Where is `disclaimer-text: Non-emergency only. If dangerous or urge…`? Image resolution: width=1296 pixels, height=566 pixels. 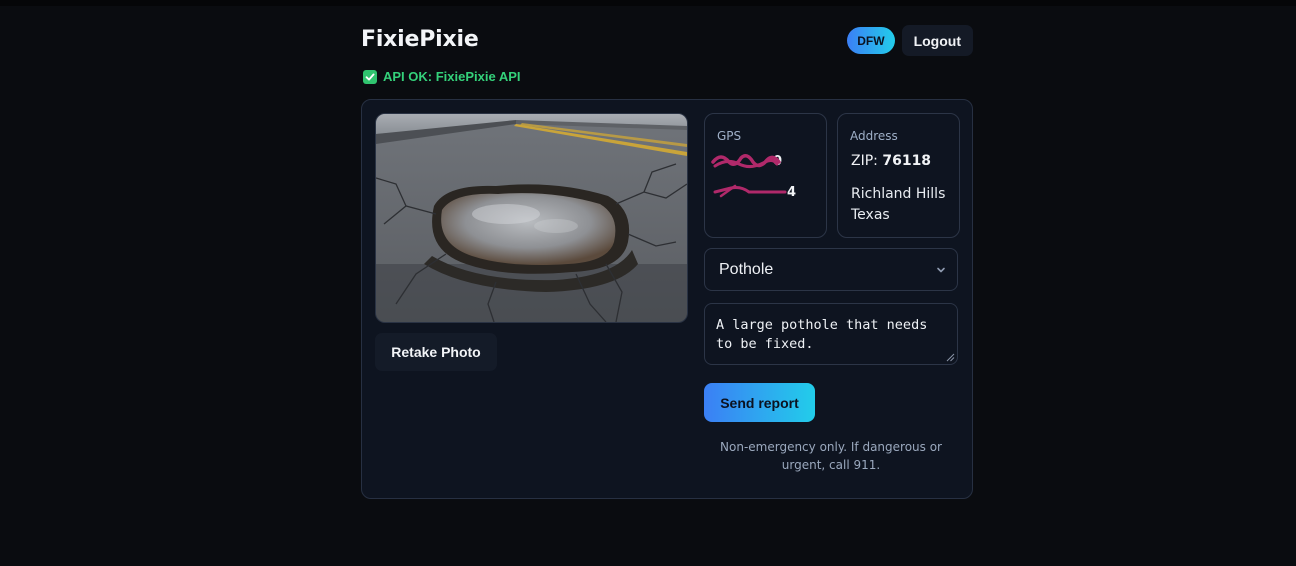 disclaimer-text: Non-emergency only. If dangerous or urge… is located at coordinates (831, 456).